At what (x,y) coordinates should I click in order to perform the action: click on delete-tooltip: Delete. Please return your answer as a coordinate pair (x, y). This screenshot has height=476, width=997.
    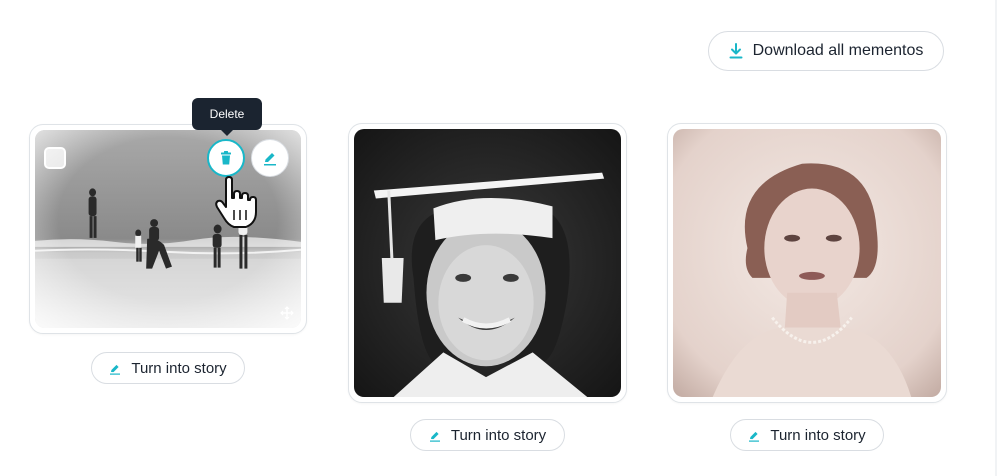
    Looking at the image, I should click on (227, 117).